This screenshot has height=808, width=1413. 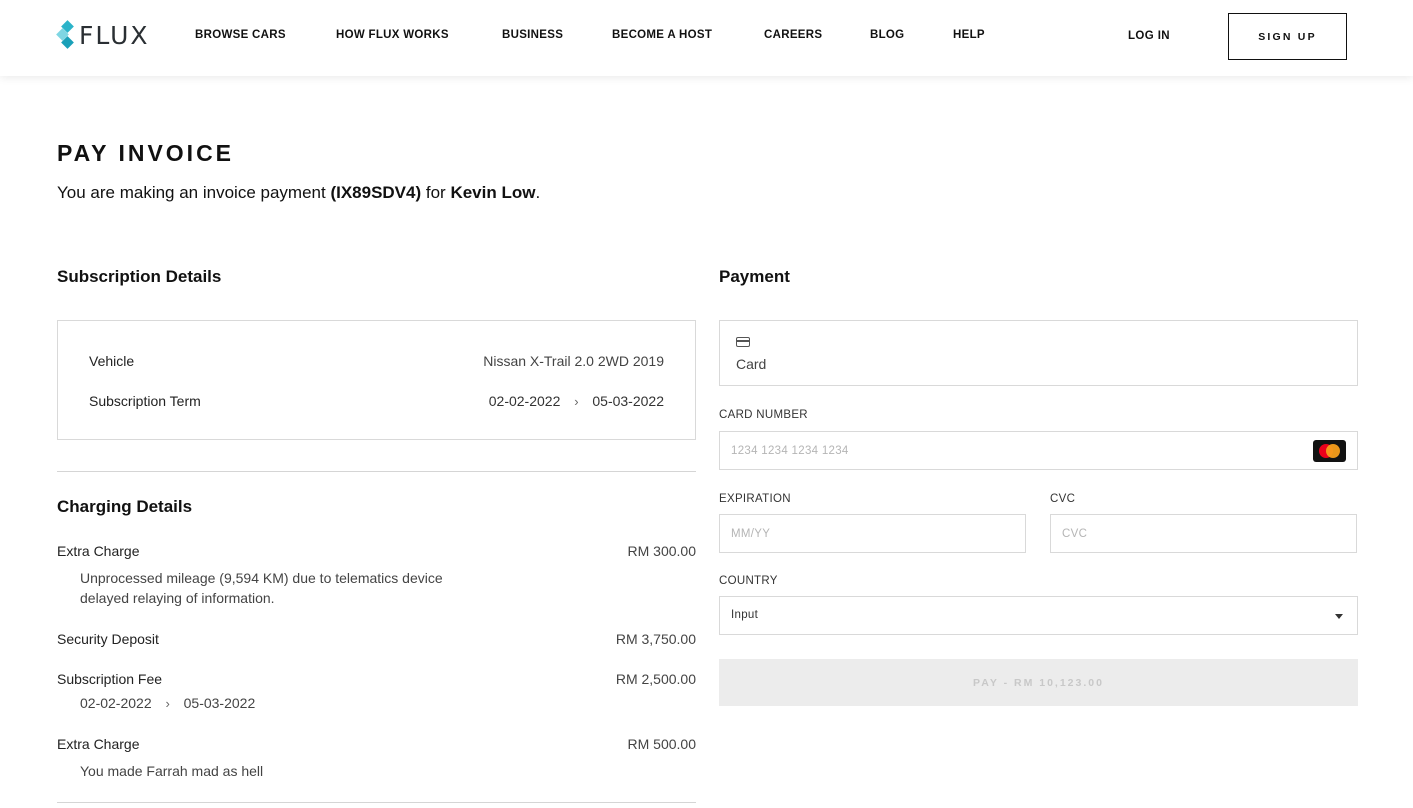 I want to click on payment-method-label: Card, so click(x=751, y=364).